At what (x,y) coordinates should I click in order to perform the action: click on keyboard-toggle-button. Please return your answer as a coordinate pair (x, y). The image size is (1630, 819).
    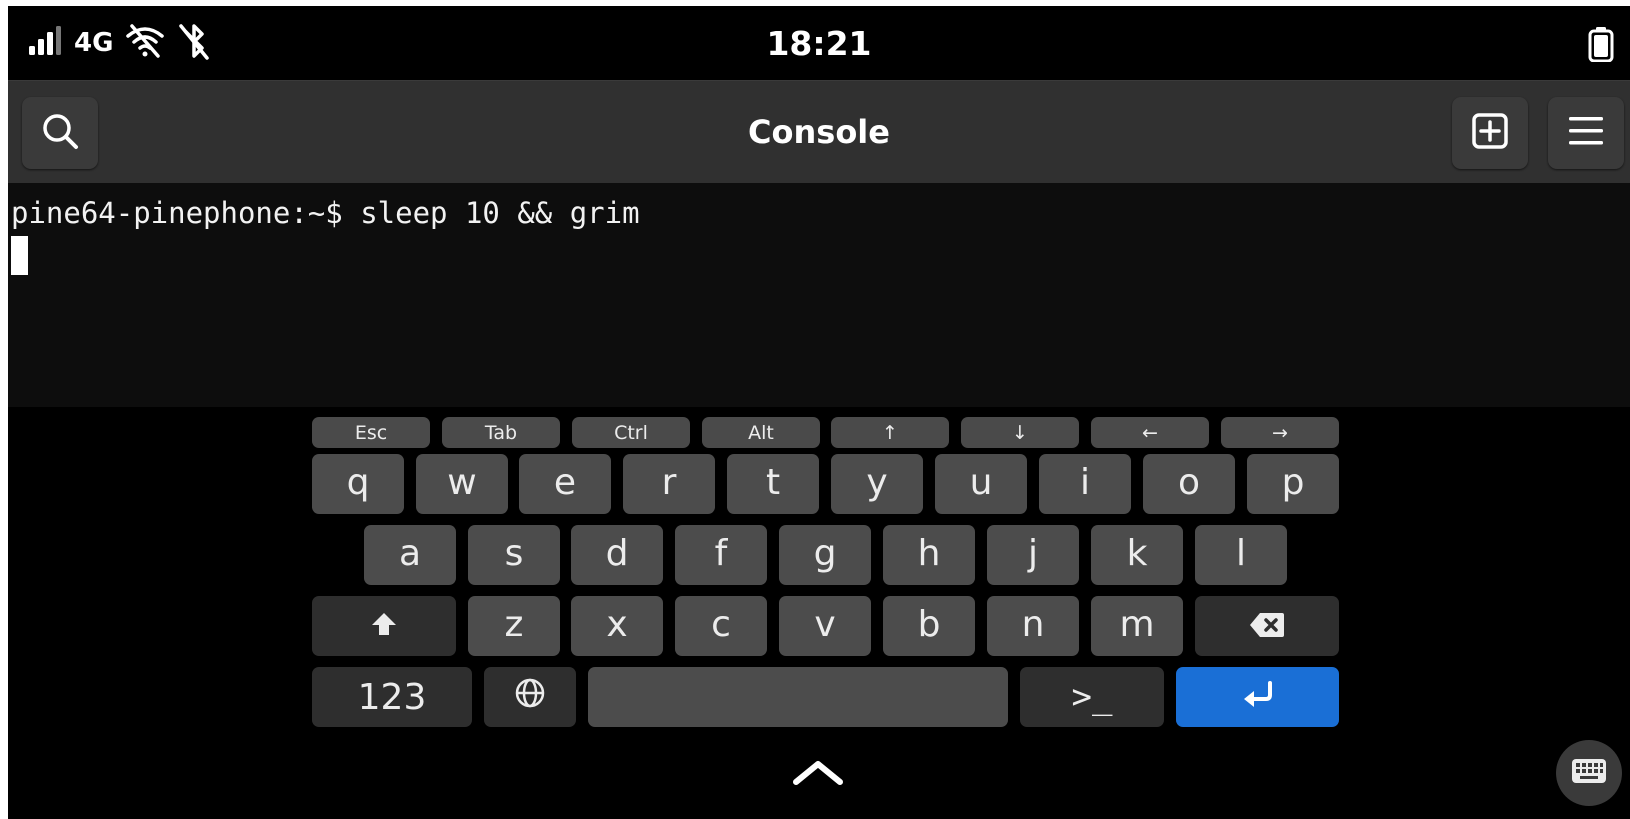
    Looking at the image, I should click on (1589, 773).